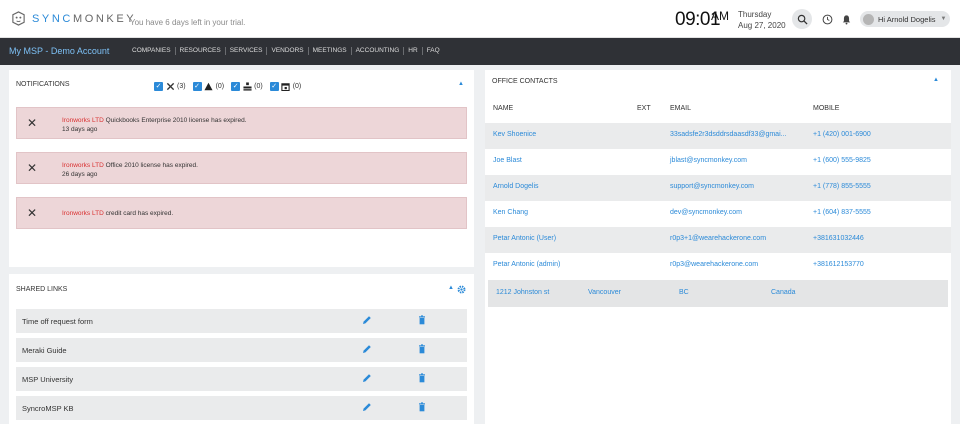  What do you see at coordinates (842, 186) in the screenshot?
I see `contact-mobile: +1 (778) 855-5555` at bounding box center [842, 186].